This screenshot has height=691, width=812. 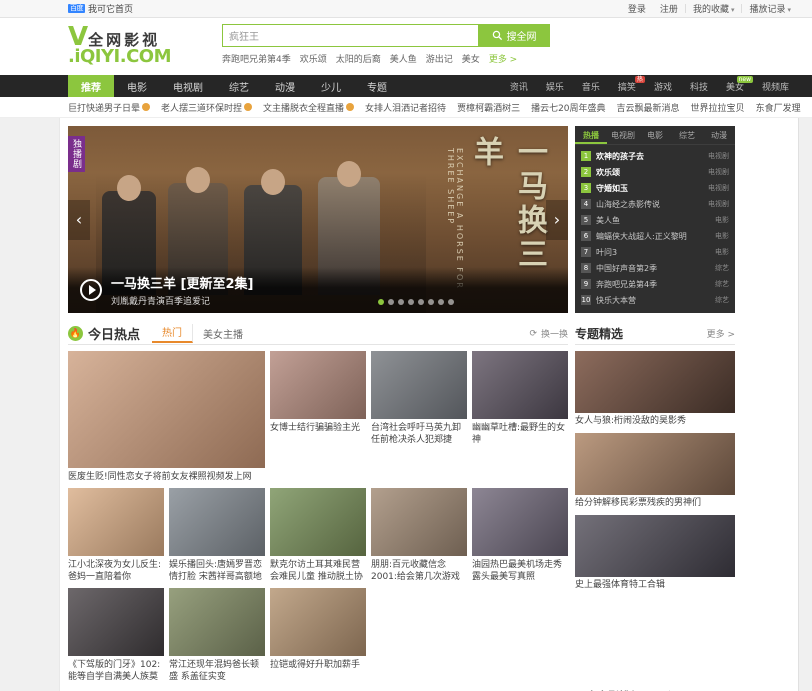 I want to click on hot-tab-anchors: 美女主播, so click(x=223, y=333).